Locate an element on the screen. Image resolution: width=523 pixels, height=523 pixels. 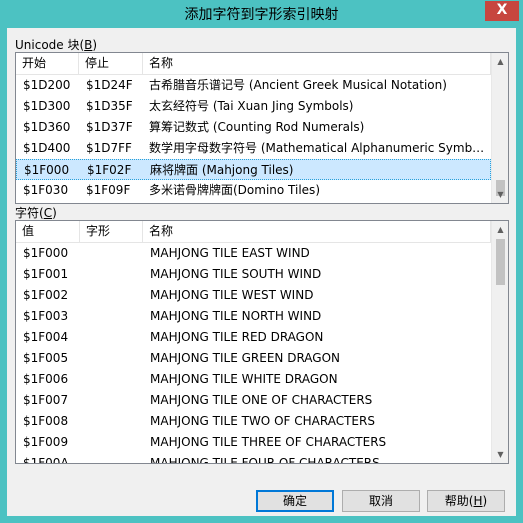
block-start-cell: $1D360 is located at coordinates (47, 127).